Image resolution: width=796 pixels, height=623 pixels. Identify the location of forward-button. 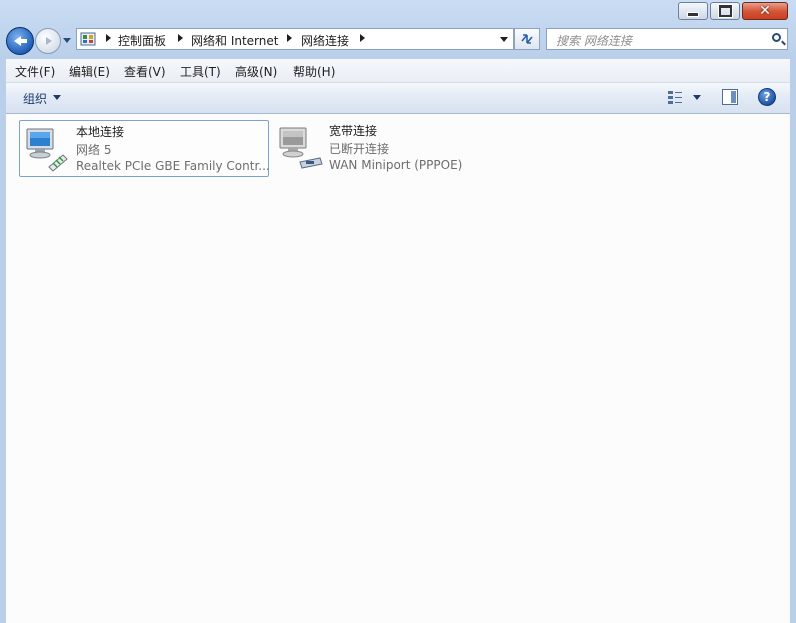
(48, 41).